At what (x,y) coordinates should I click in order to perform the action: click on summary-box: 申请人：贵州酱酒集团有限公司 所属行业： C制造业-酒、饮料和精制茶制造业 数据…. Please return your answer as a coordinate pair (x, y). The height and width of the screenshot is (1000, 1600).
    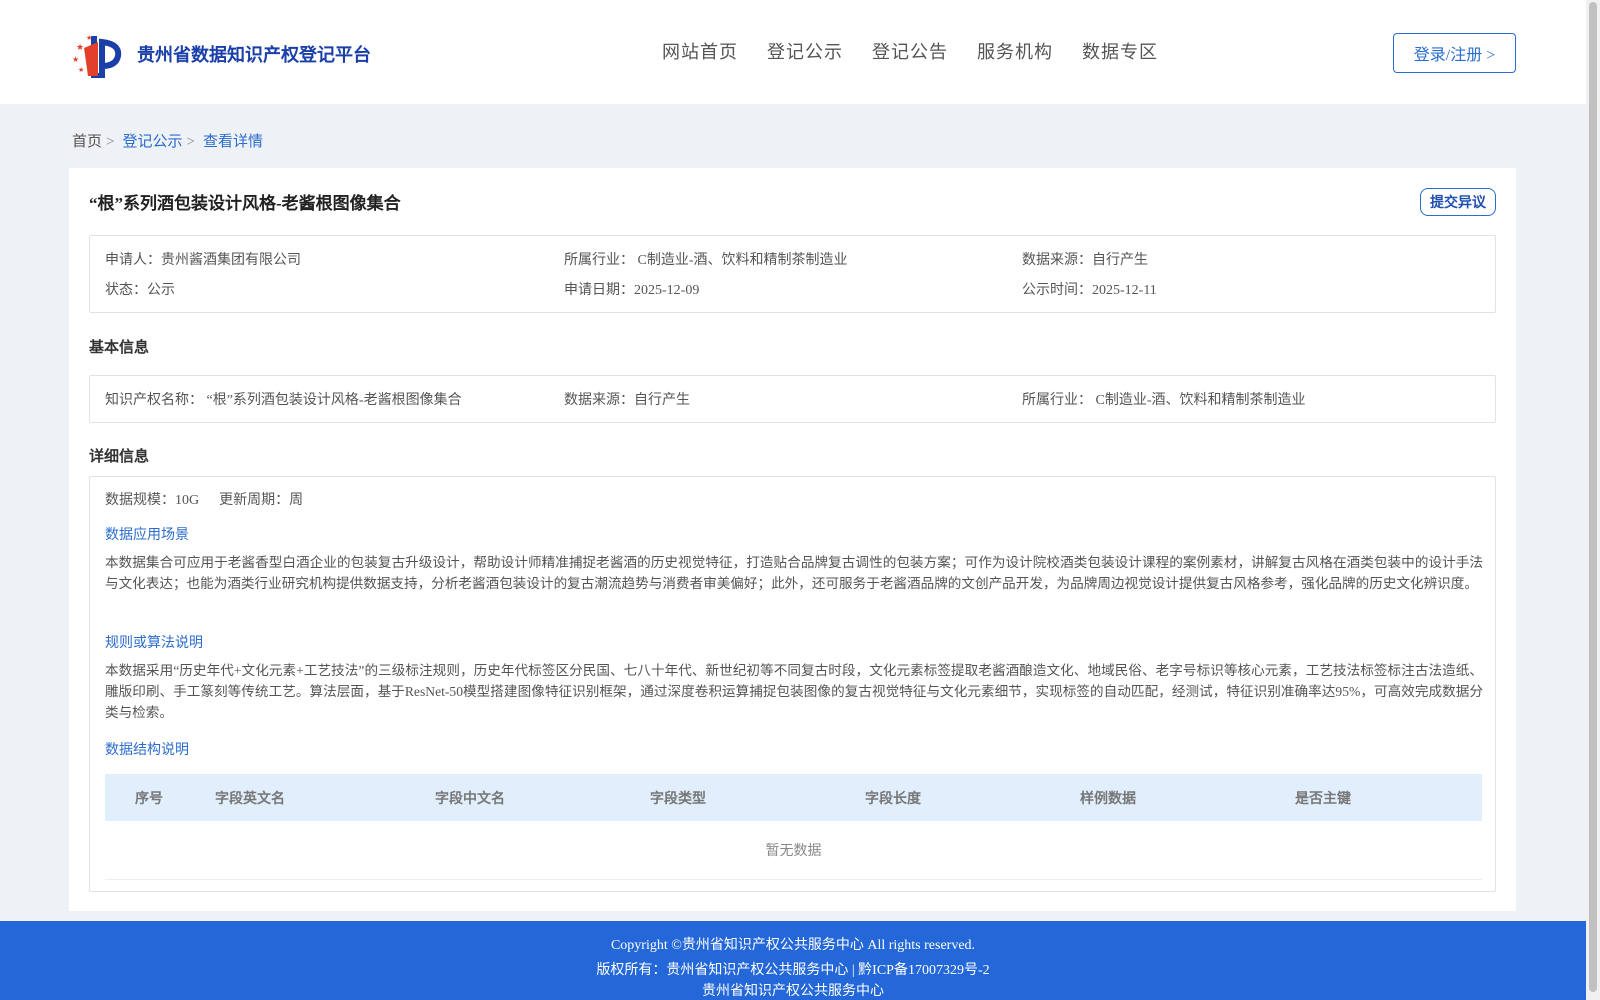
    Looking at the image, I should click on (792, 274).